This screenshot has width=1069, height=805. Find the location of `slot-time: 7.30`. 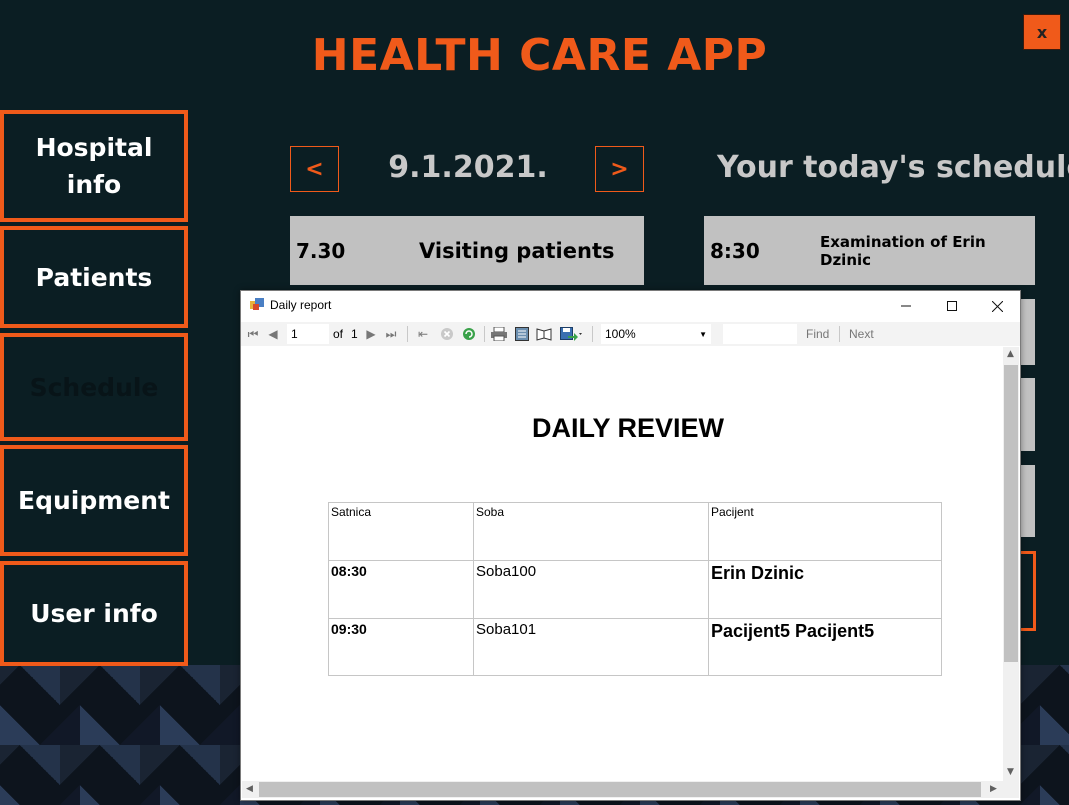

slot-time: 7.30 is located at coordinates (321, 250).